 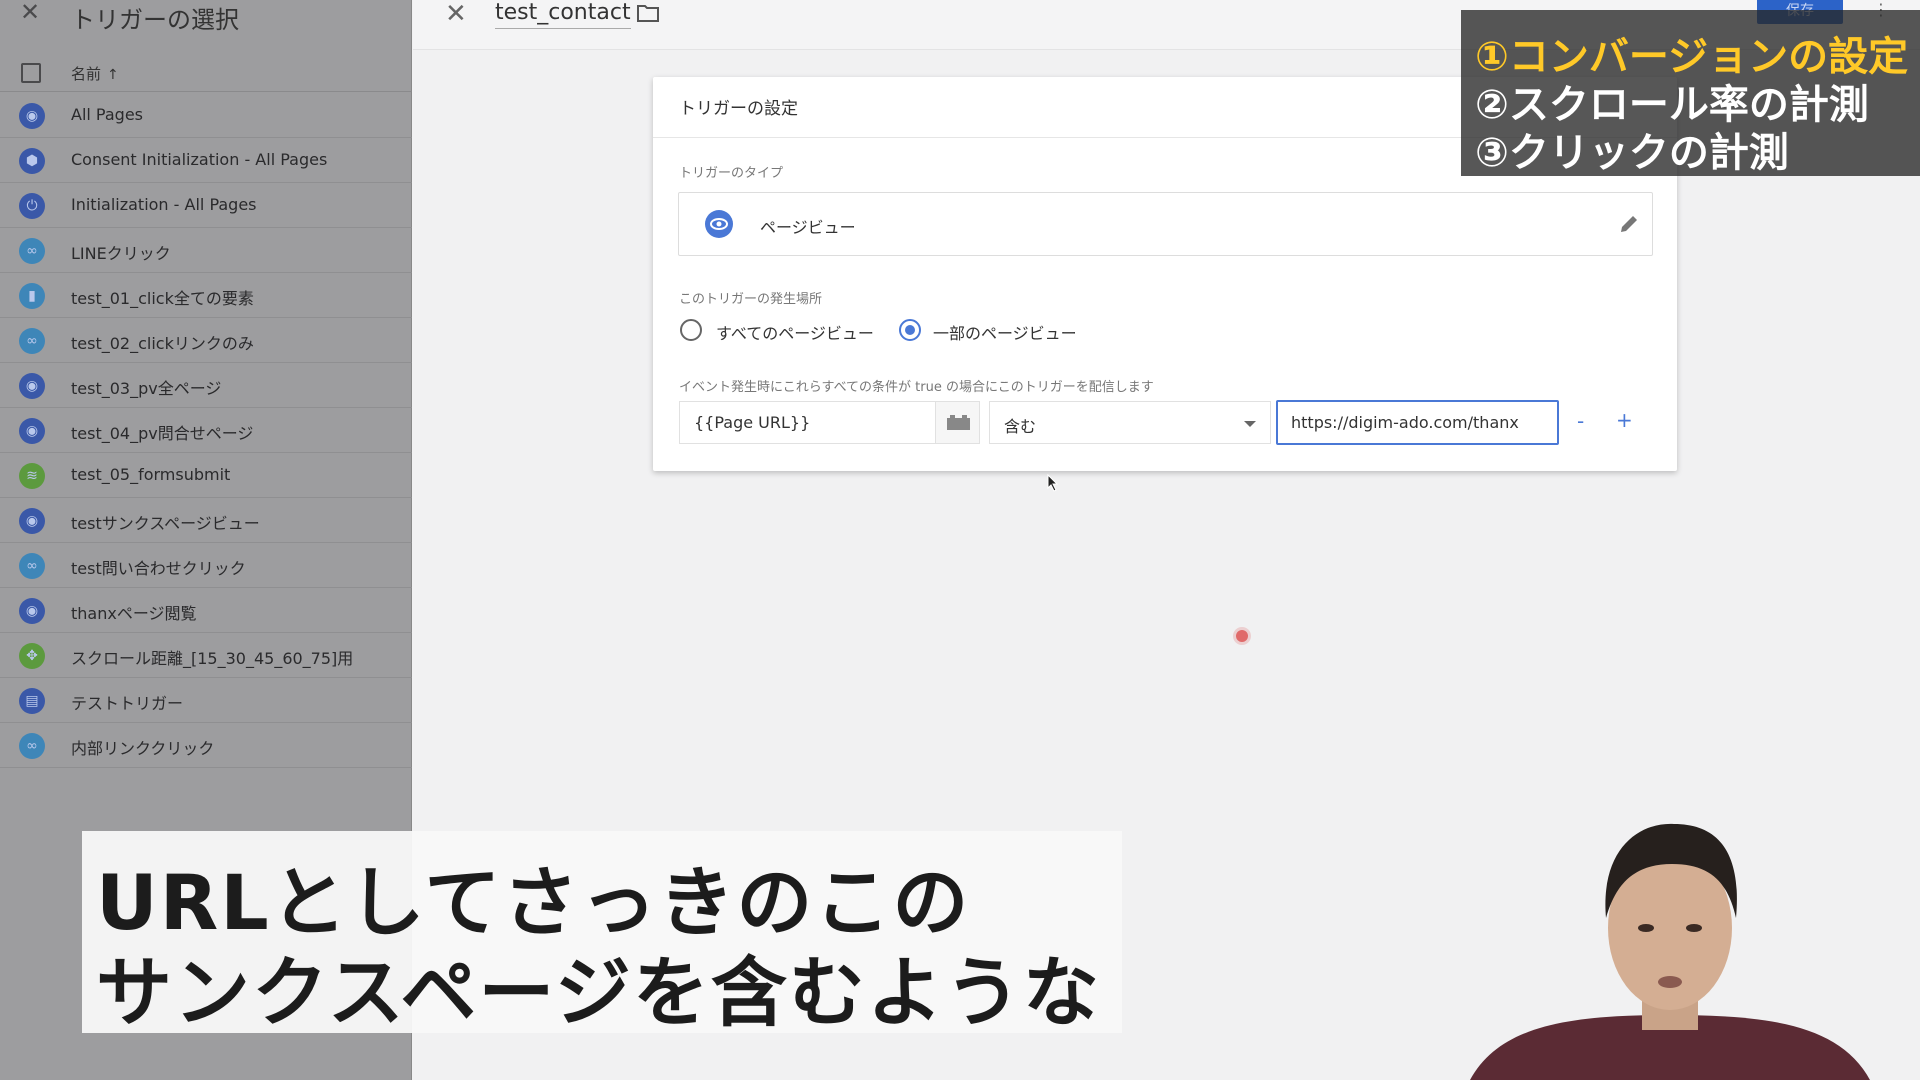 What do you see at coordinates (731, 173) in the screenshot?
I see `trigger-type-label: トリガーのタイプ` at bounding box center [731, 173].